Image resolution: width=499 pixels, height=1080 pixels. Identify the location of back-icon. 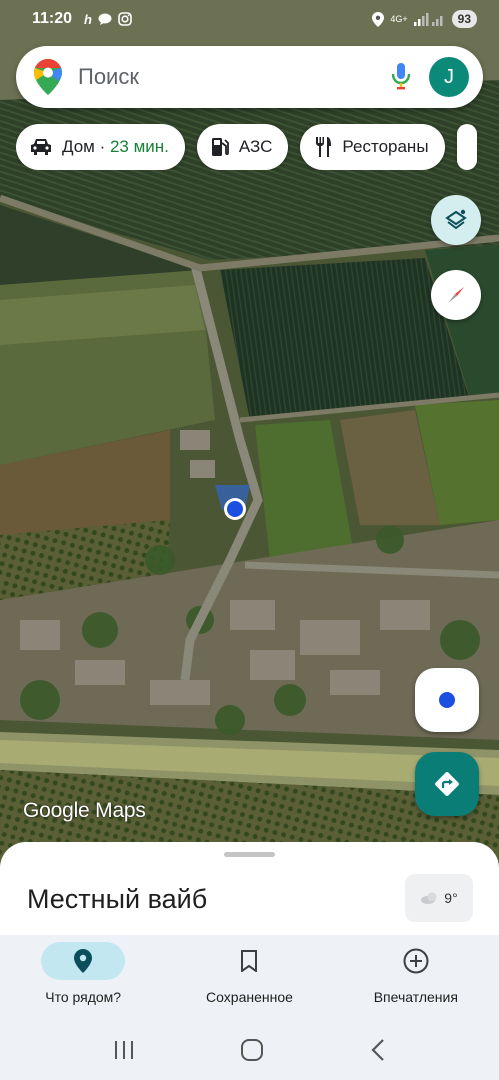
(378, 1050).